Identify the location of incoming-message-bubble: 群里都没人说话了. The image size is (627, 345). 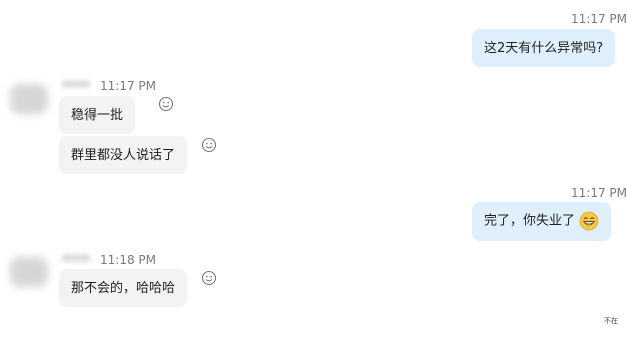
(123, 155).